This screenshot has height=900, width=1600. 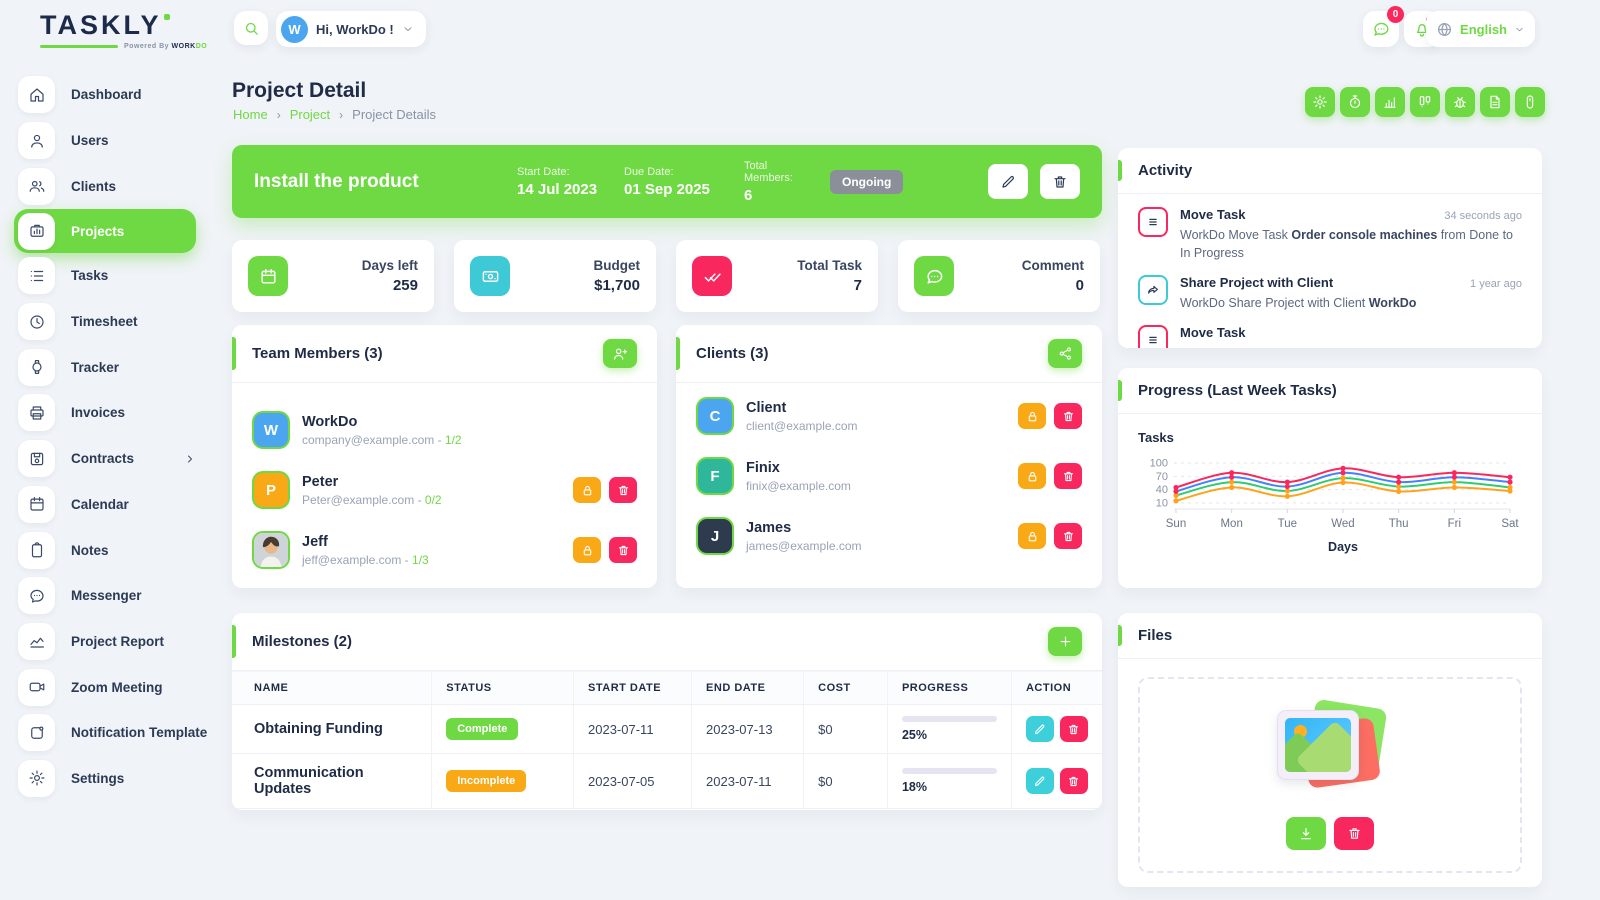 I want to click on add-member-button, so click(x=620, y=353).